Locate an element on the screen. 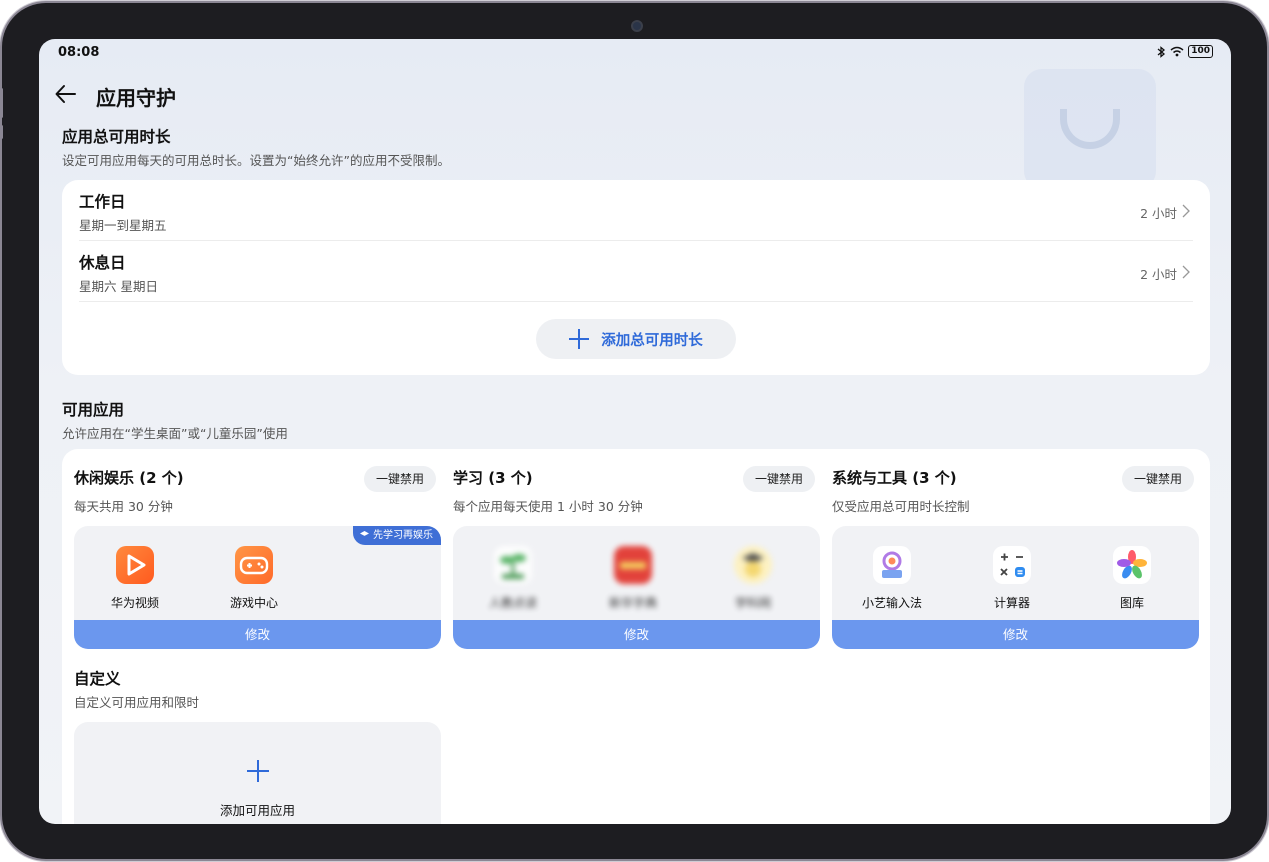 This screenshot has height=862, width=1269. app-box: 小艺输入法 计算器 图库 修改 is located at coordinates (1015, 587).